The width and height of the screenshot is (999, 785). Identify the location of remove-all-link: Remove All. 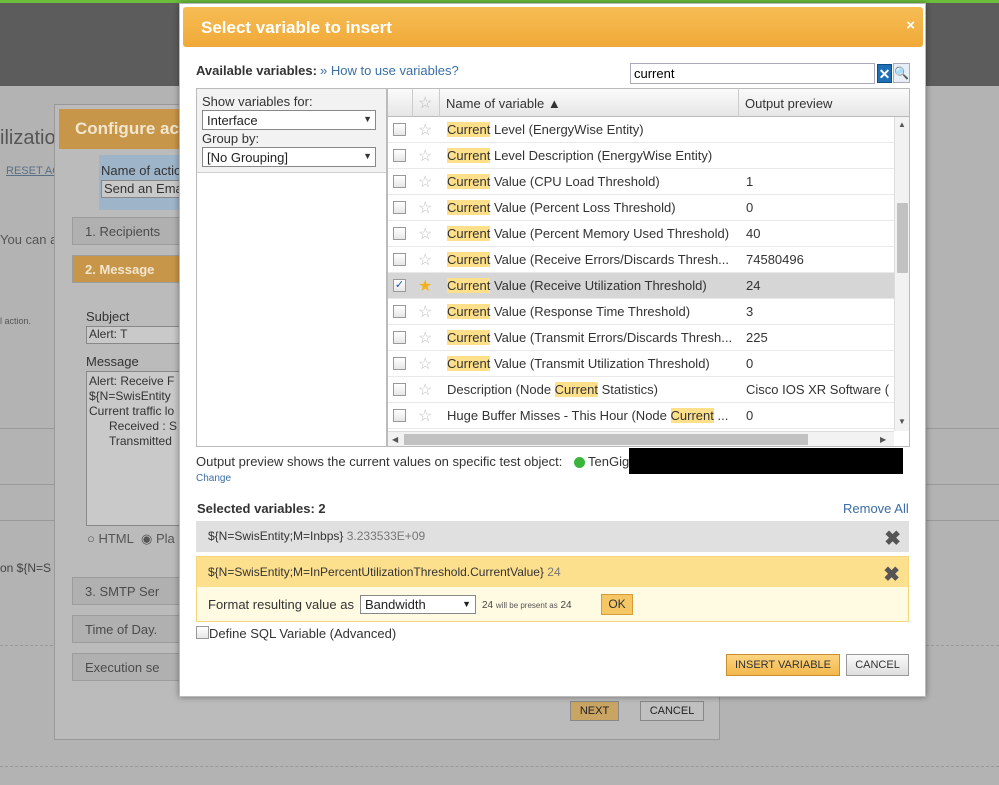
(876, 508).